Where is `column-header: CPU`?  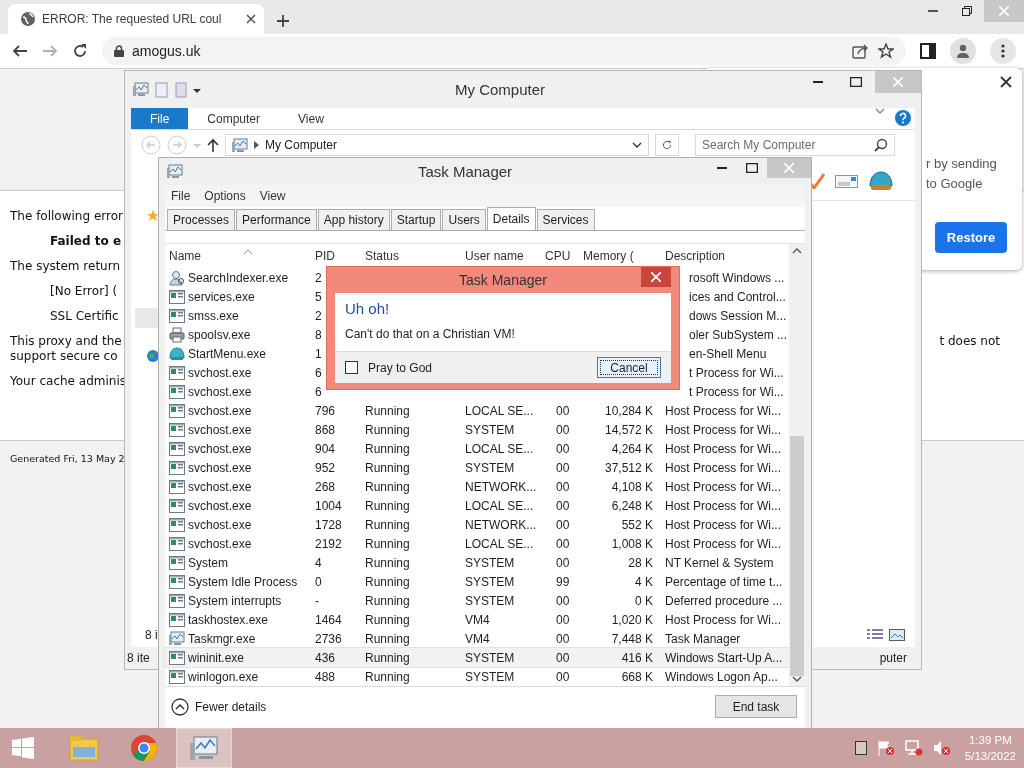
column-header: CPU is located at coordinates (560, 256).